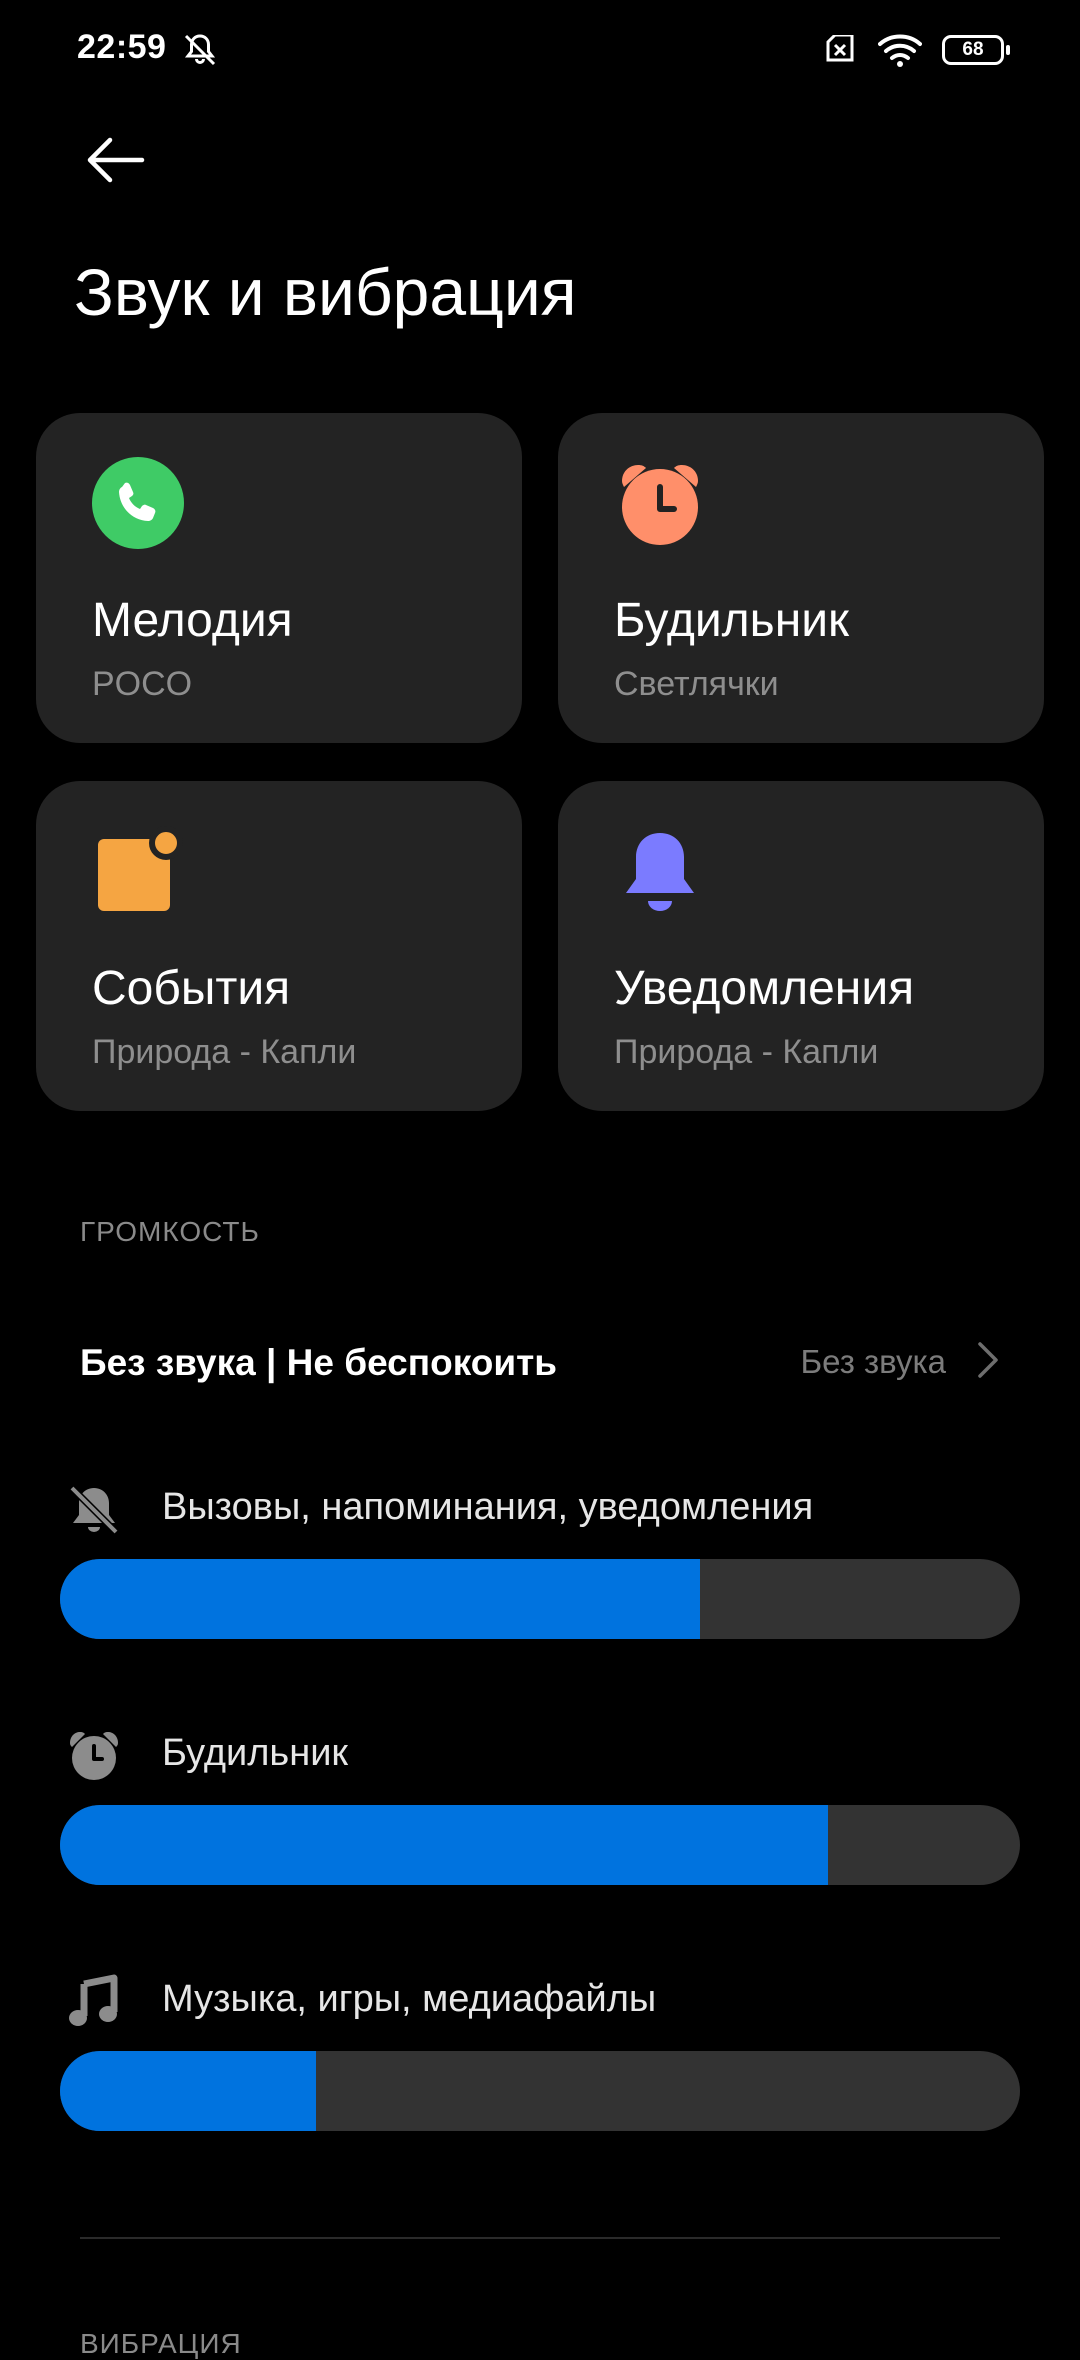 The image size is (1080, 2360). I want to click on volume-slider-media, so click(540, 2091).